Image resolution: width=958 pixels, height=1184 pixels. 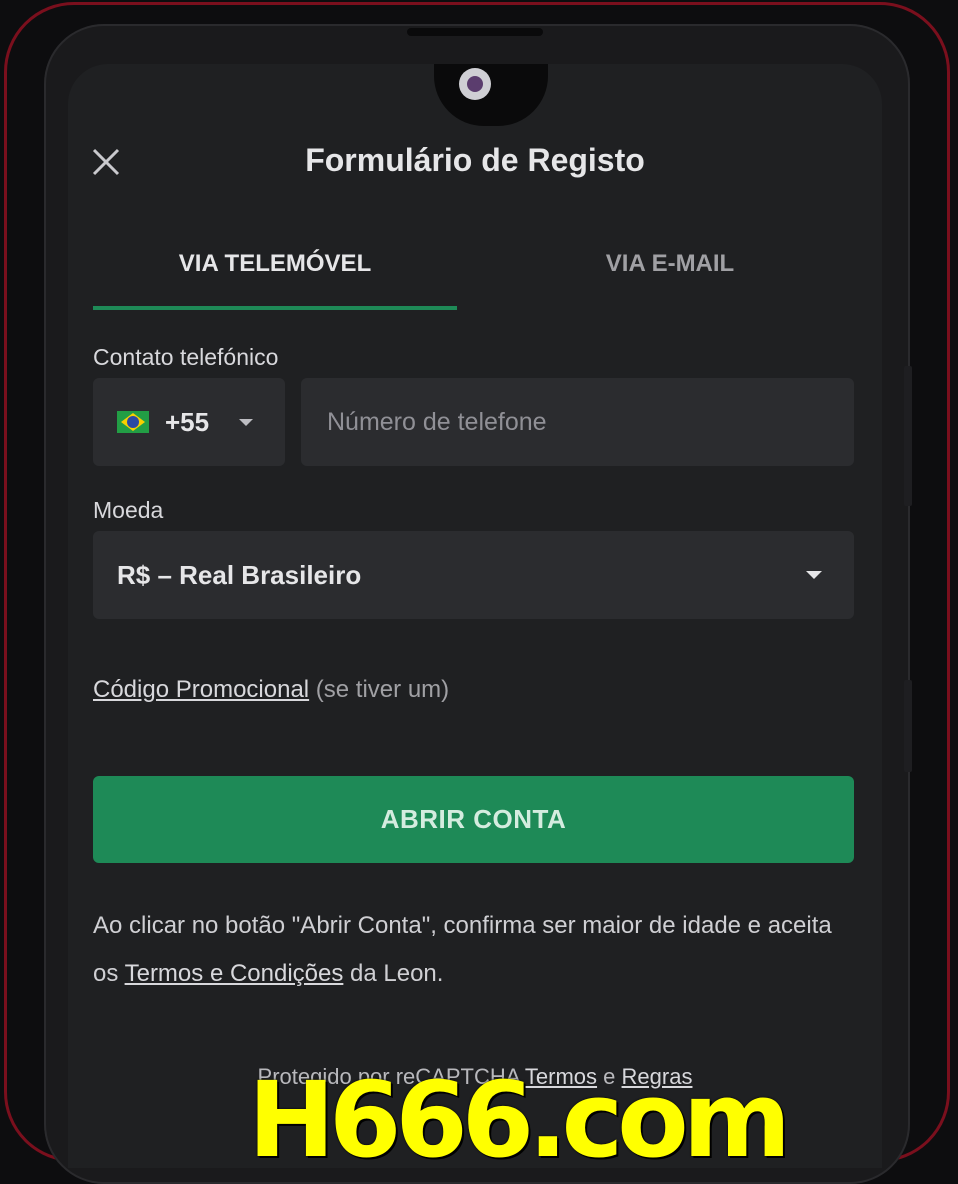 I want to click on currency-value: R$ – Real Brasileiro, so click(x=239, y=574).